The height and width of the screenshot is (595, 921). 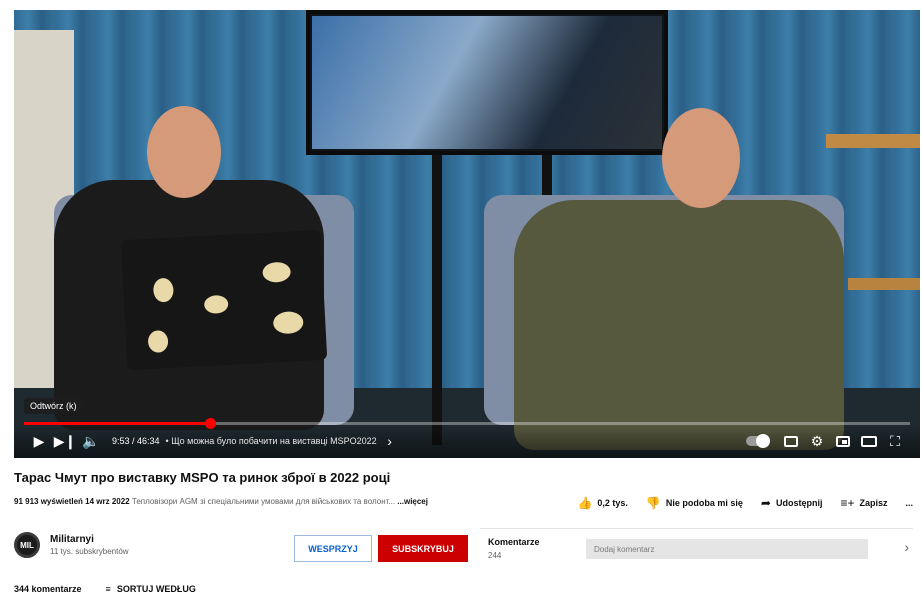 What do you see at coordinates (108, 589) in the screenshot?
I see `sort-icon: ≡` at bounding box center [108, 589].